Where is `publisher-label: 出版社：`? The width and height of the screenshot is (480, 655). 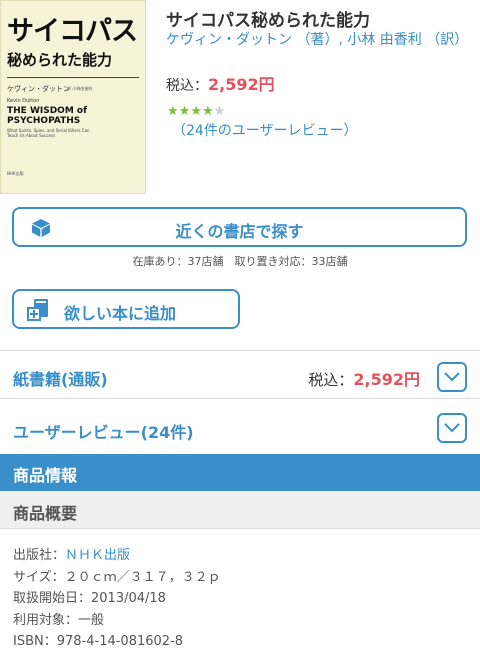
publisher-label: 出版社： is located at coordinates (39, 555).